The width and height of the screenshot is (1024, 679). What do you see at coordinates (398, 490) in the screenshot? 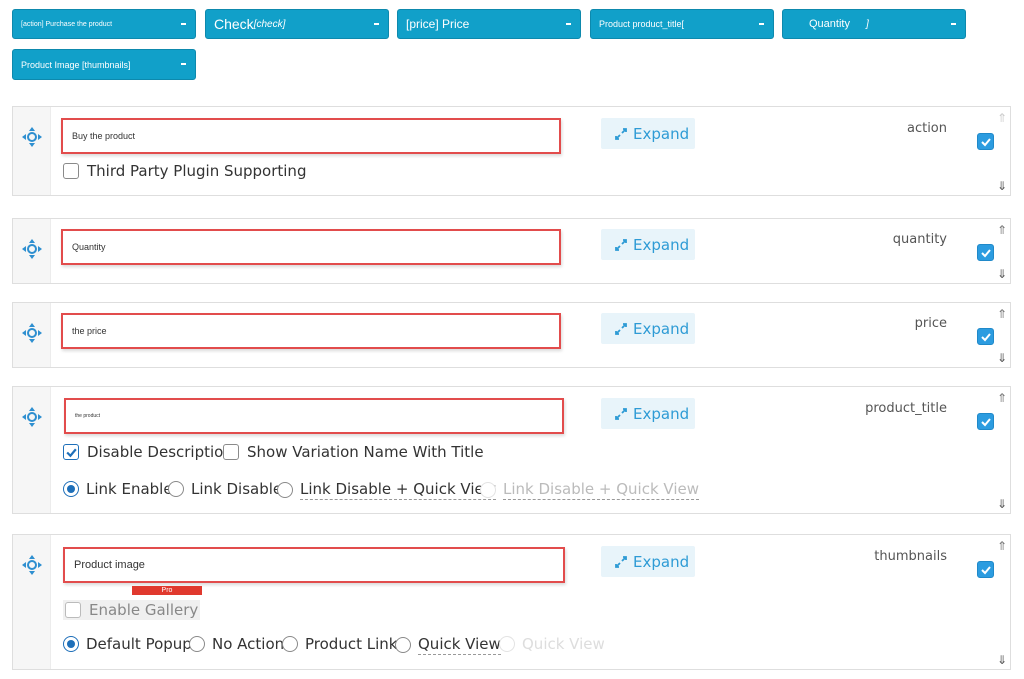
I see `option-label: Link Disable + Quick View` at bounding box center [398, 490].